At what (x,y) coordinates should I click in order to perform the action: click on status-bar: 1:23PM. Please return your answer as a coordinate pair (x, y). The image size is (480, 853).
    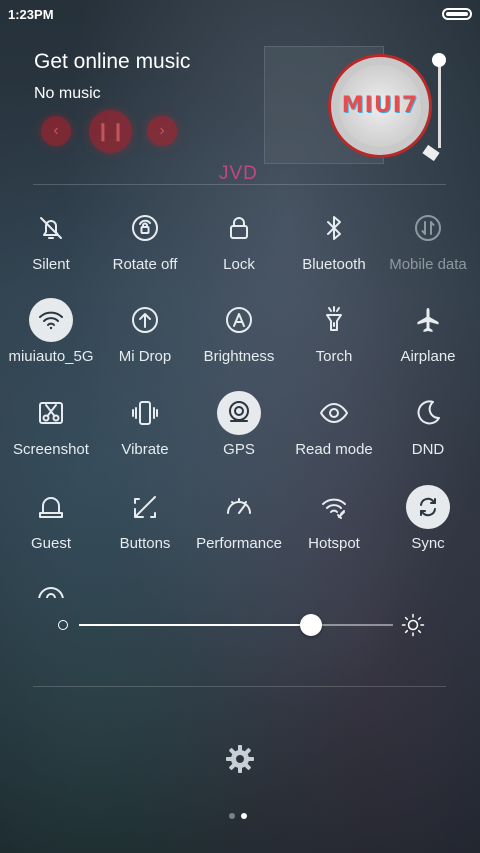
    Looking at the image, I should click on (240, 14).